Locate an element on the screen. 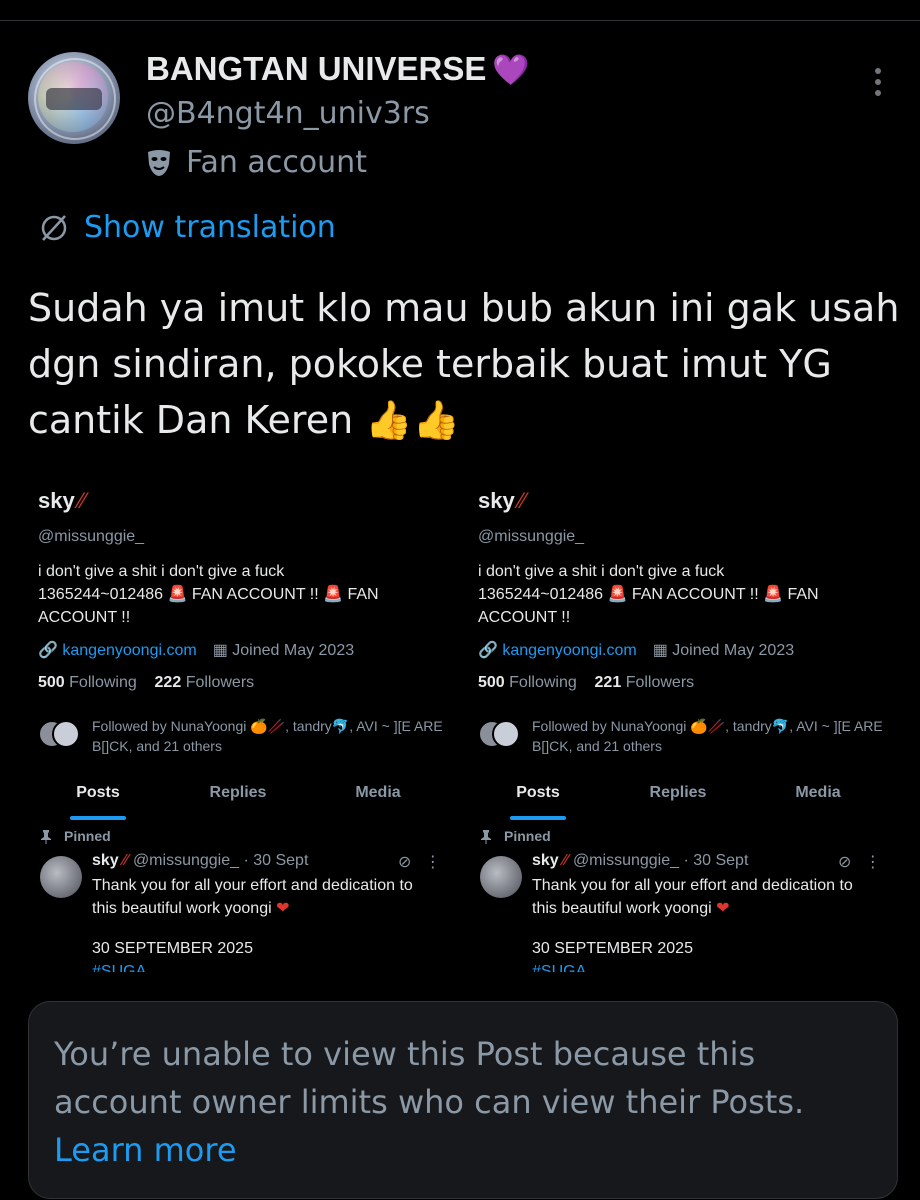 Image resolution: width=920 pixels, height=1200 pixels. more-options-icon is located at coordinates (878, 86).